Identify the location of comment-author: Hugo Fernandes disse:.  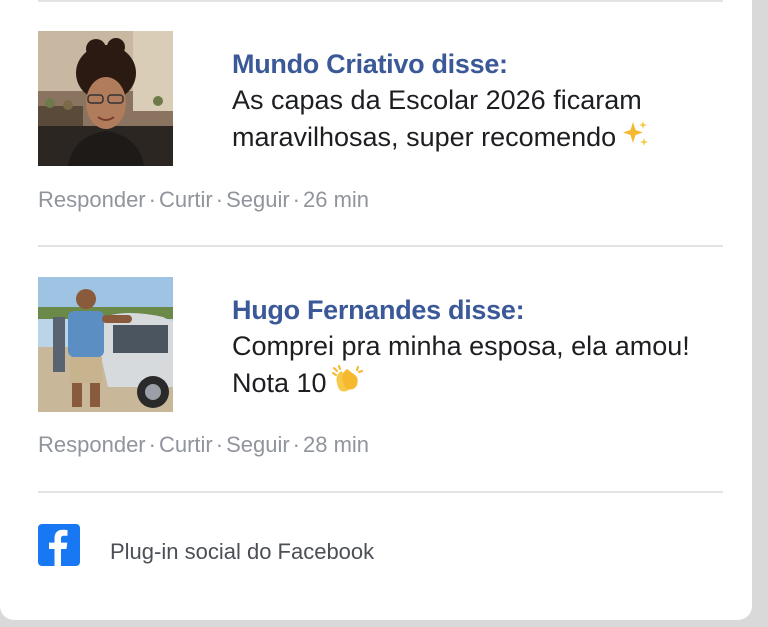
(482, 310).